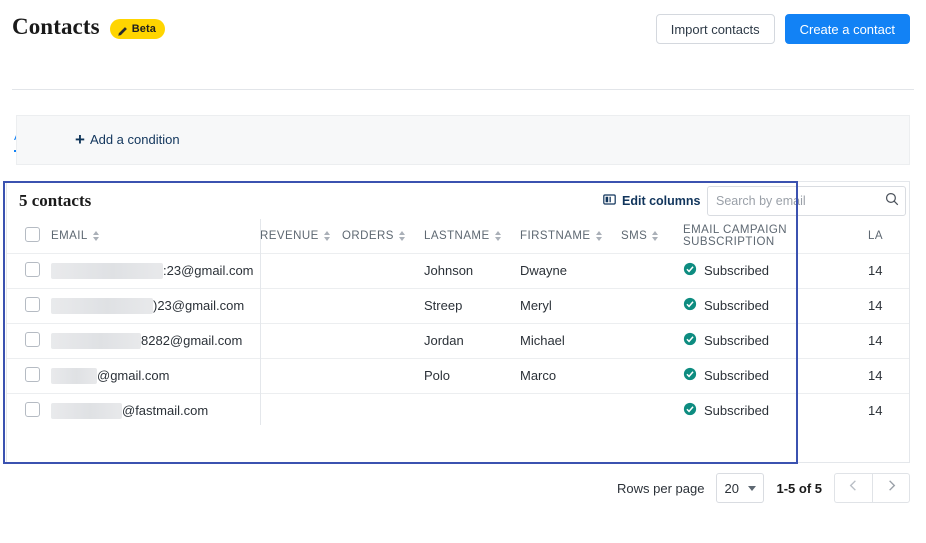  What do you see at coordinates (731, 488) in the screenshot?
I see `rows-per-page-value: 20` at bounding box center [731, 488].